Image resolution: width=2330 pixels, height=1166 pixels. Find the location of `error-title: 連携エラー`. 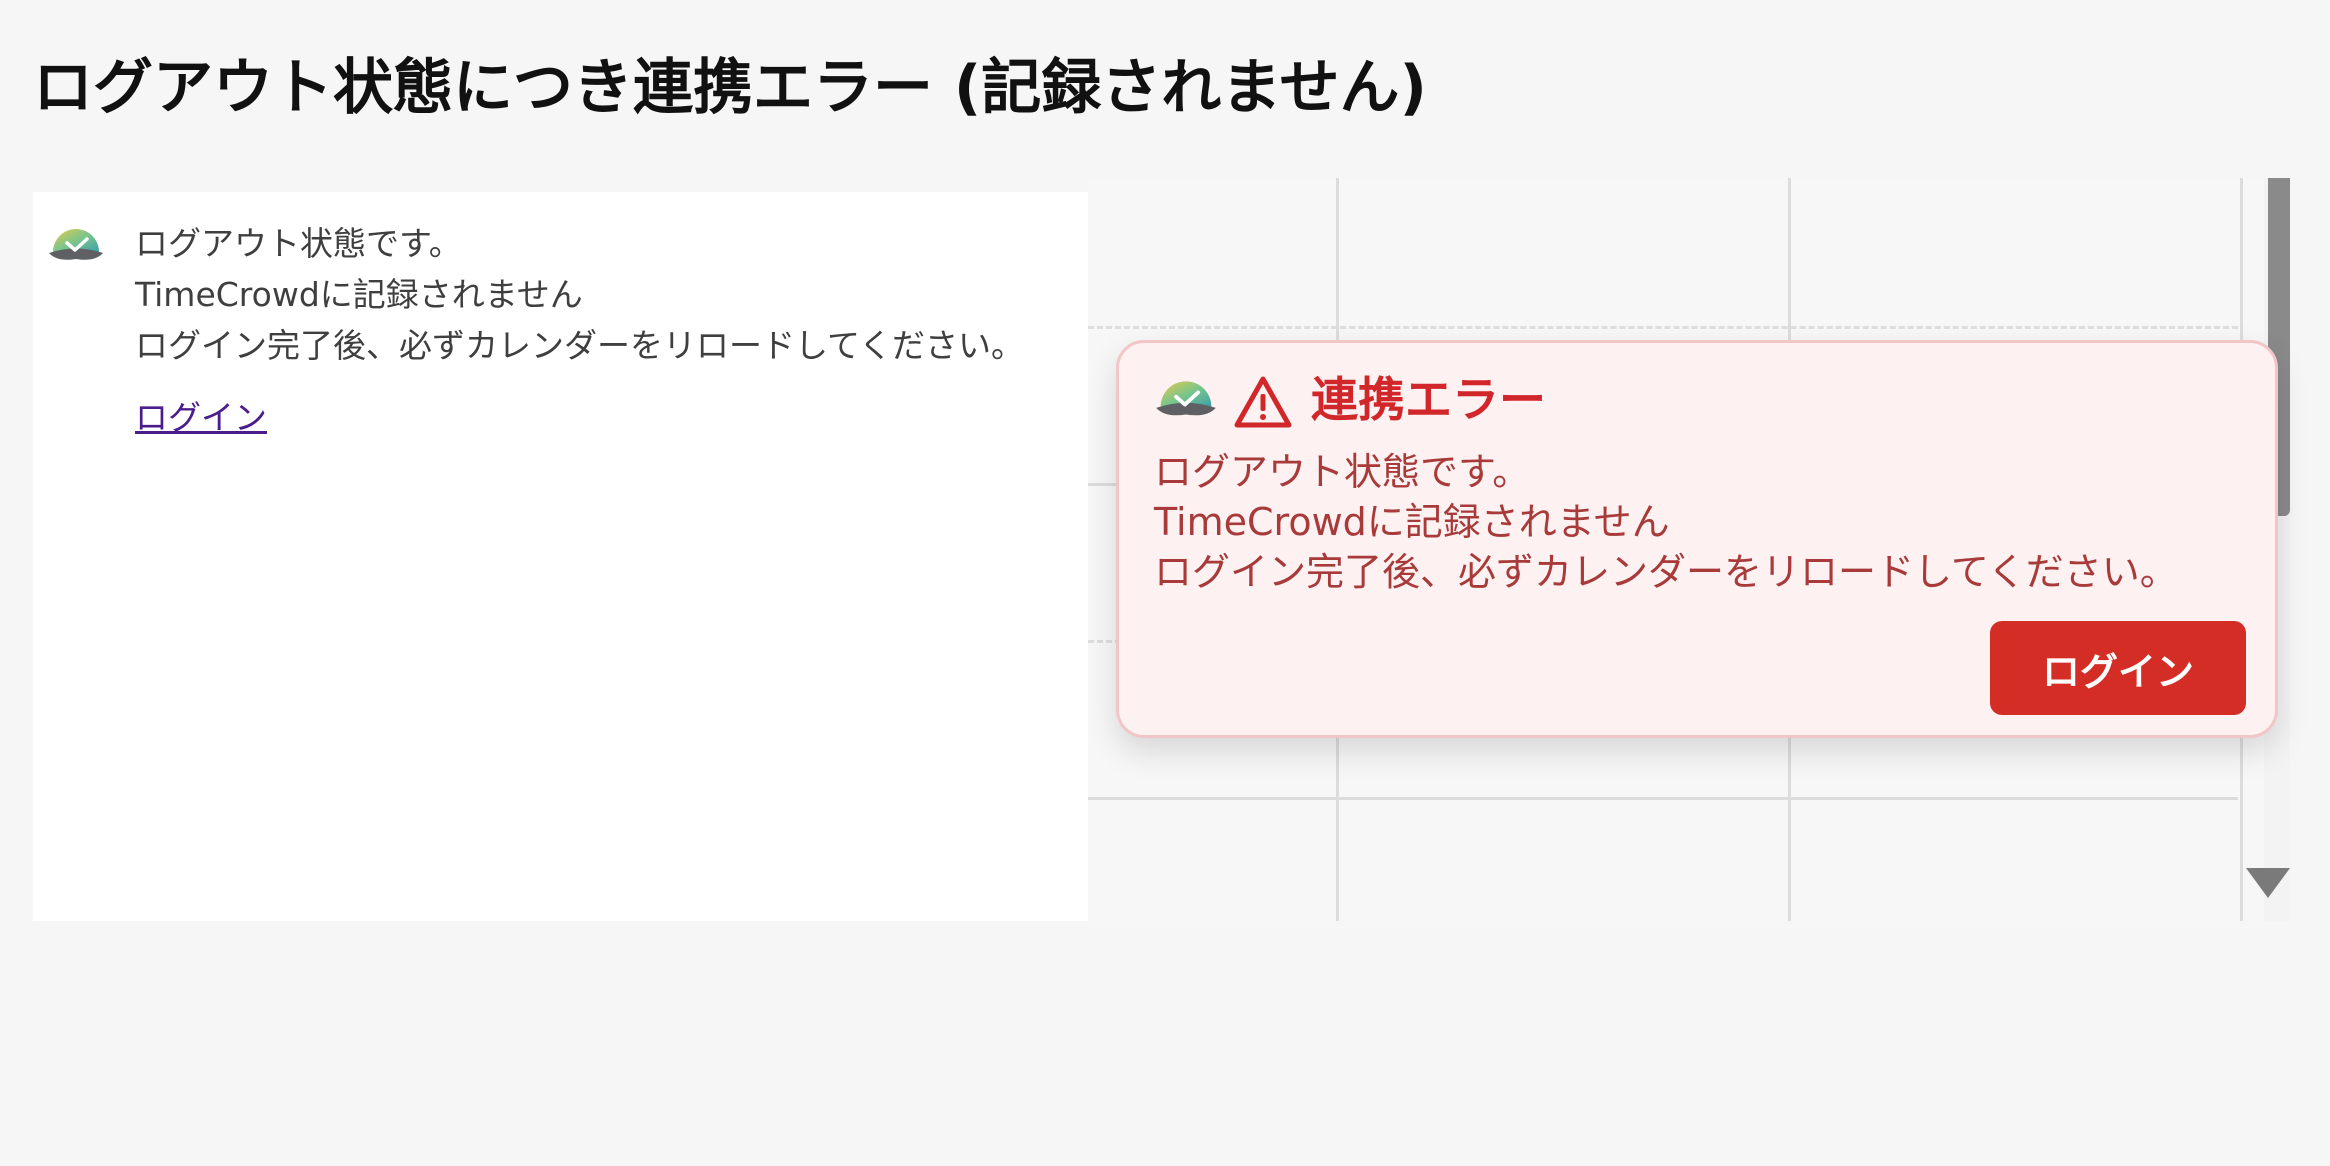

error-title: 連携エラー is located at coordinates (1428, 400).